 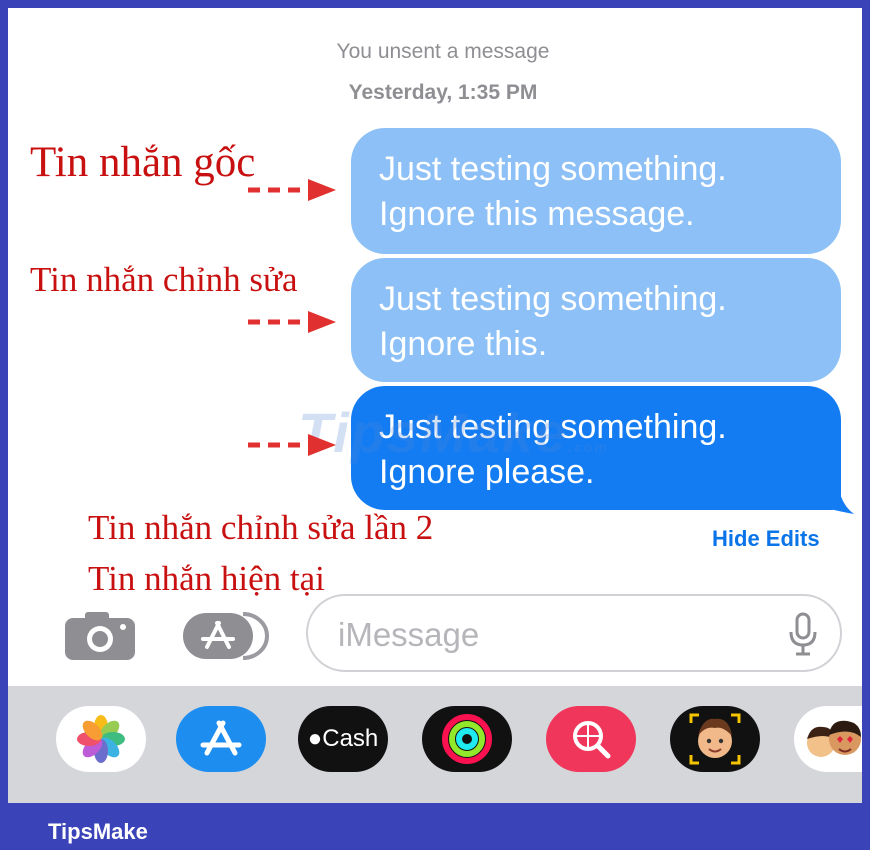 I want to click on hide-edits-button: Hide Edits, so click(x=766, y=539).